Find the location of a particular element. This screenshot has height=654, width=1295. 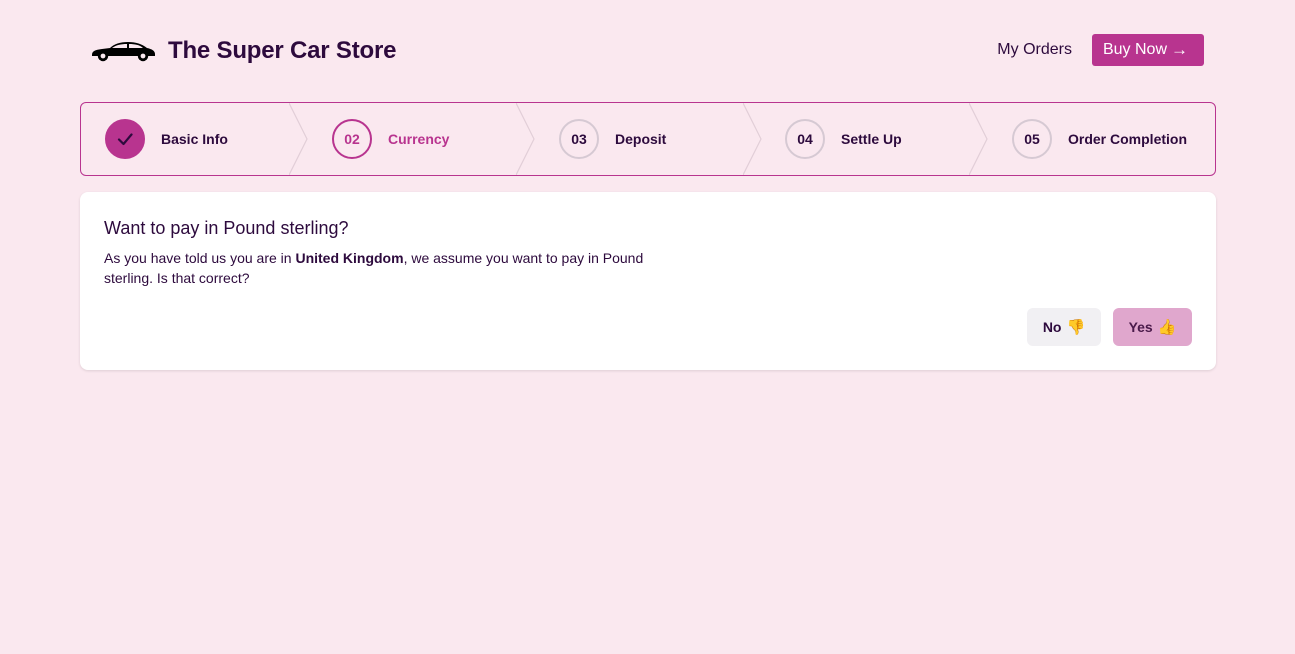

top-nav: My Orders Buy Now → is located at coordinates (1100, 50).